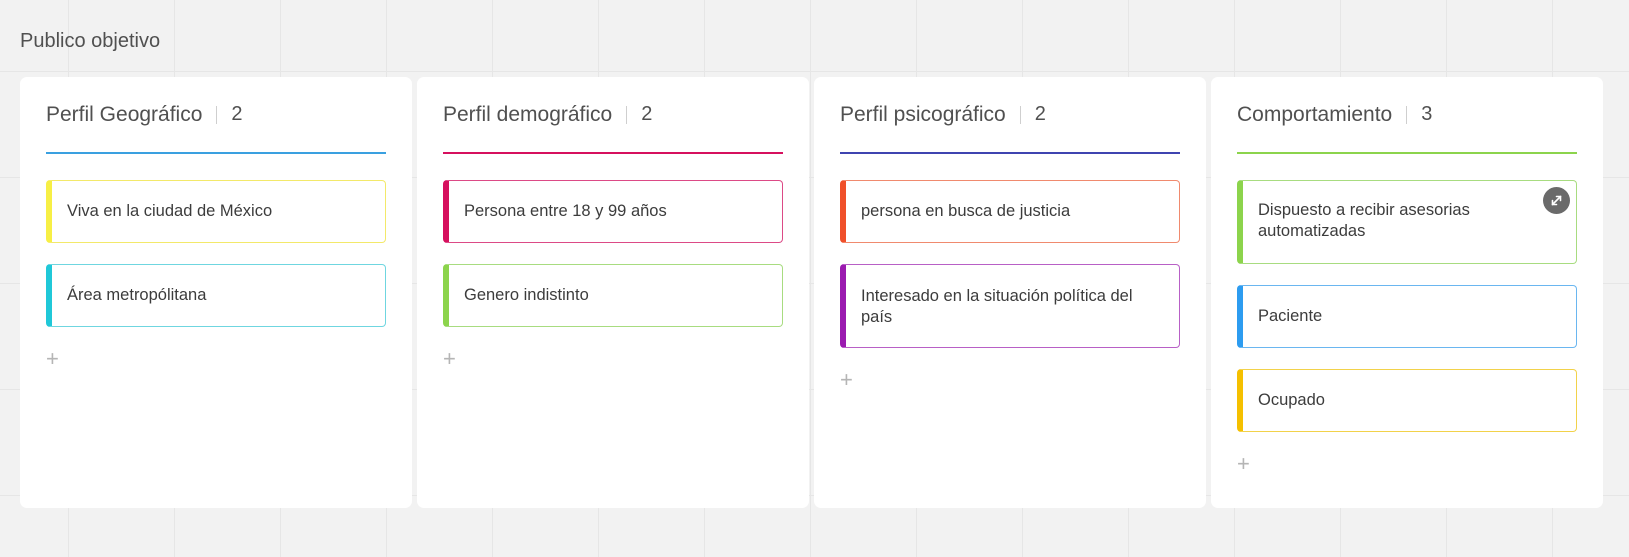 Image resolution: width=1629 pixels, height=557 pixels. What do you see at coordinates (90, 41) in the screenshot?
I see `board-title: Publico objetivo` at bounding box center [90, 41].